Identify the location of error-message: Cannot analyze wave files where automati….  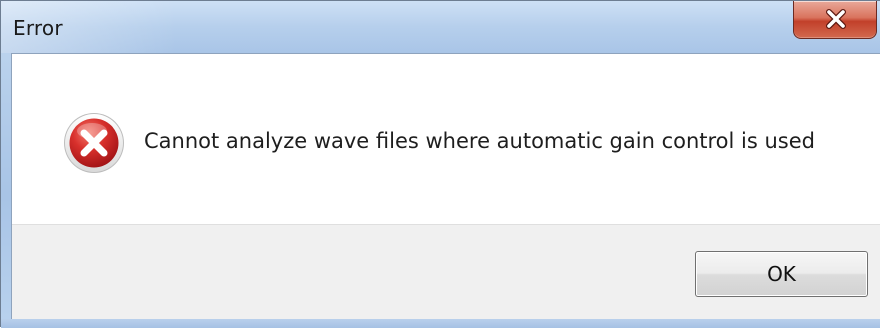
(479, 141).